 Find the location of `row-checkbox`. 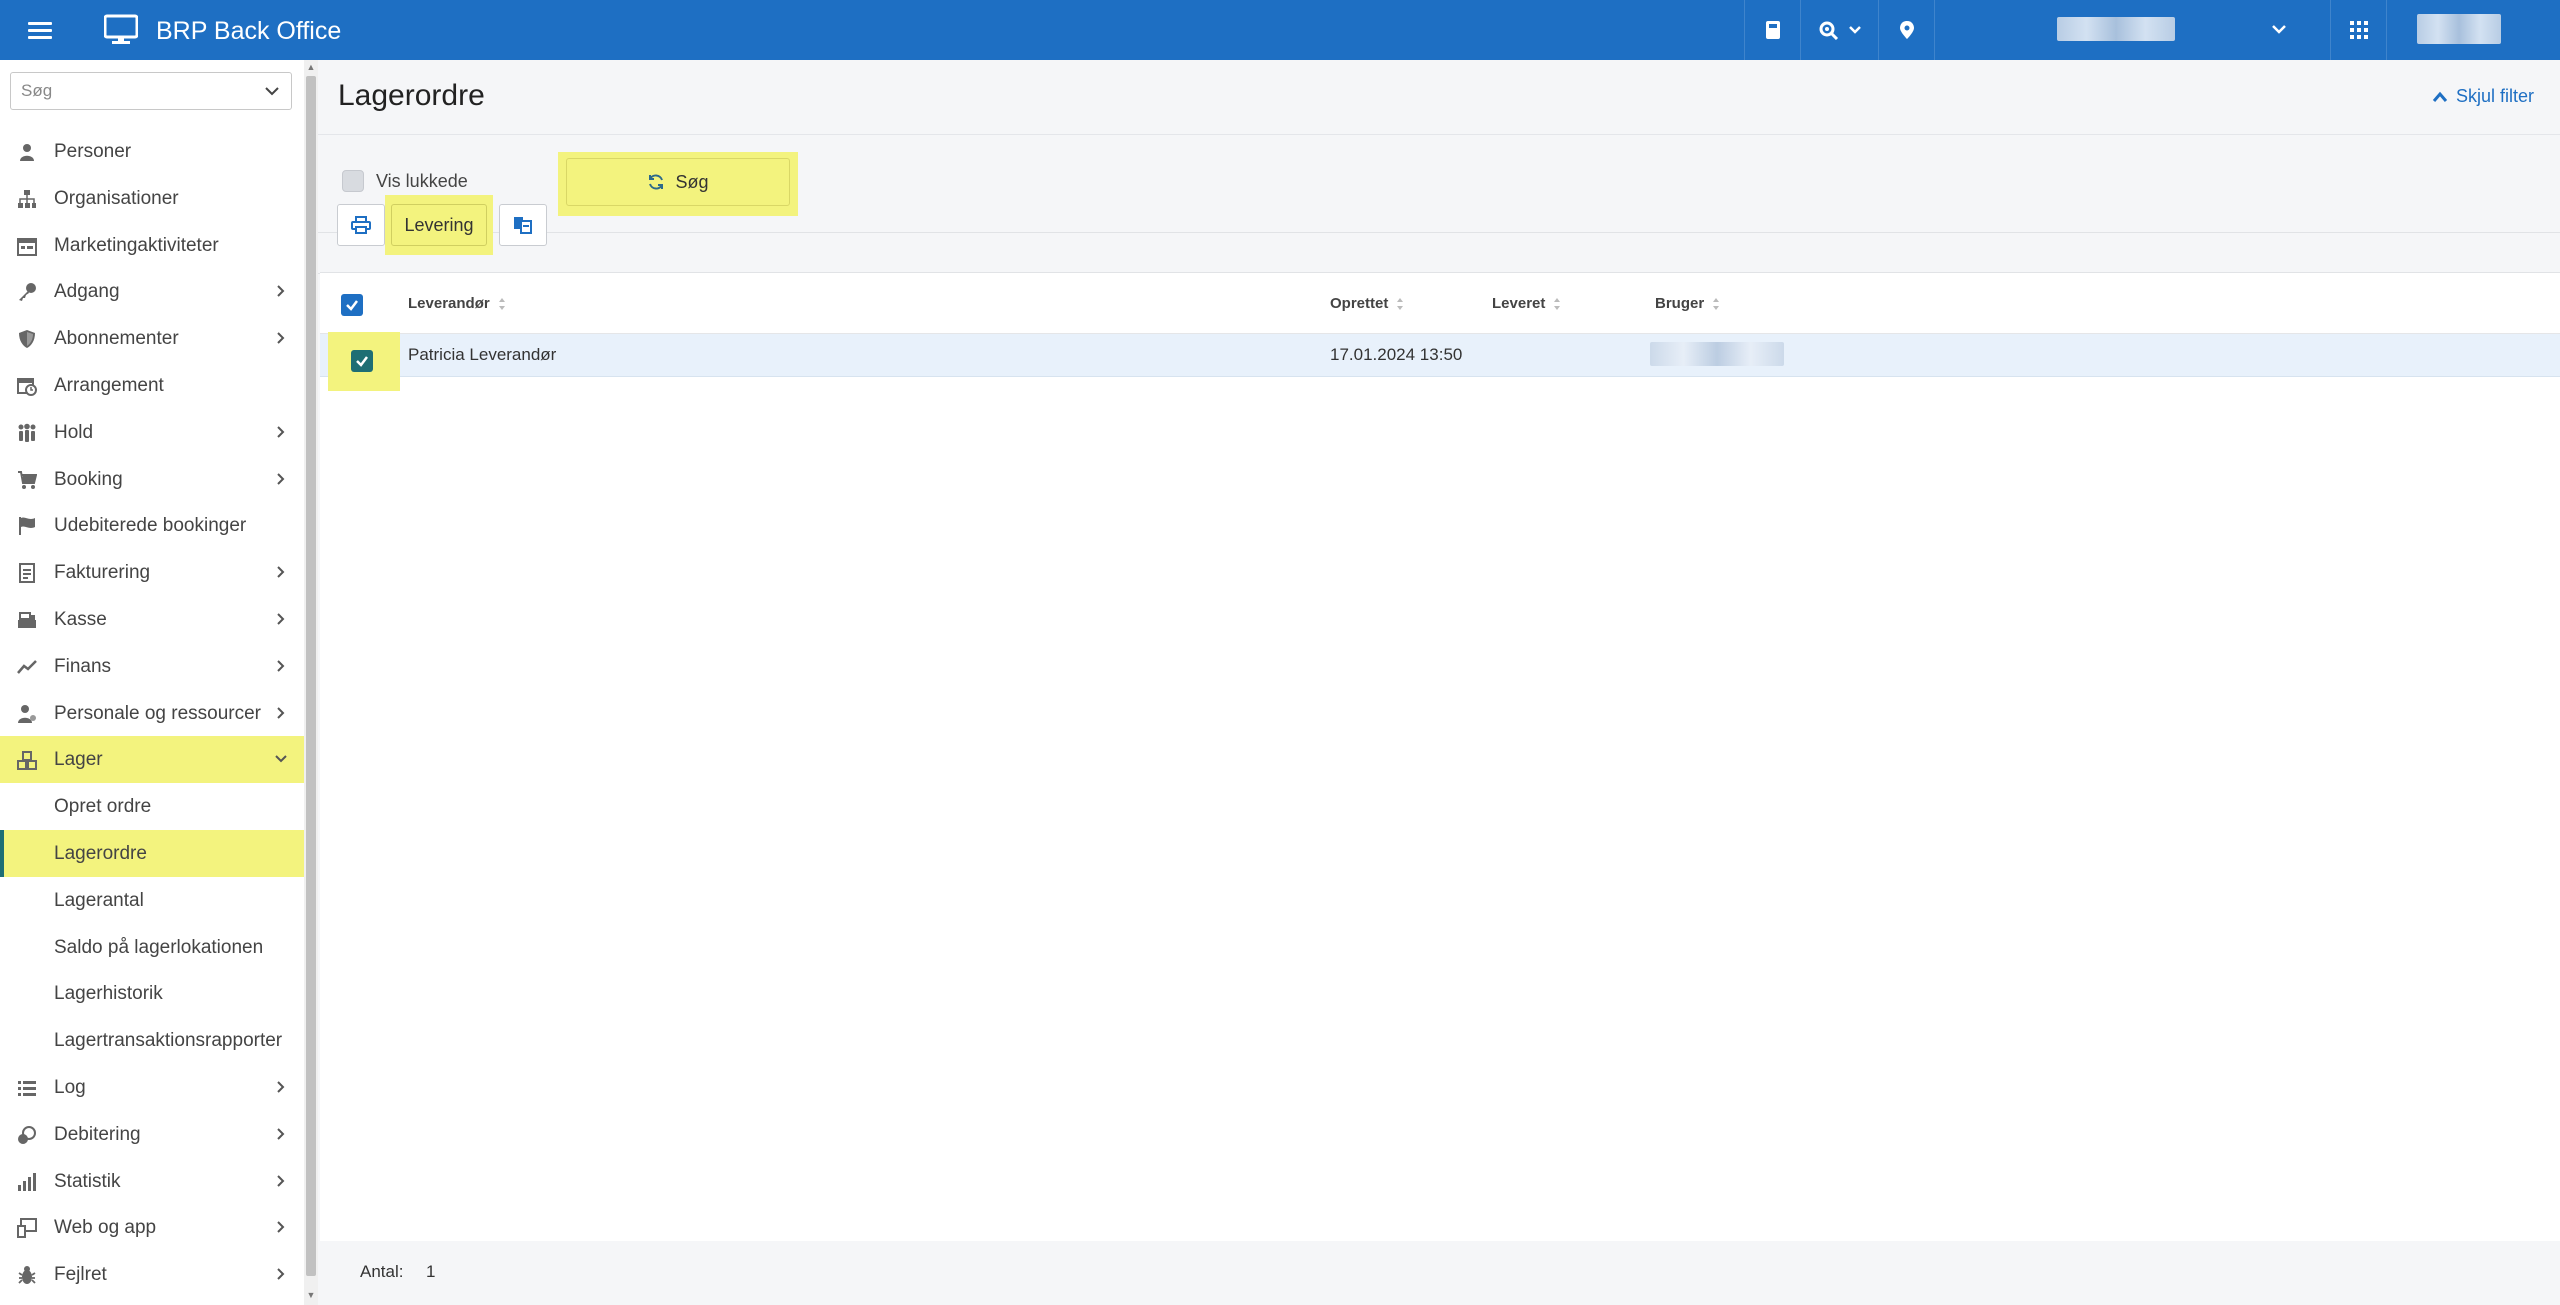

row-checkbox is located at coordinates (362, 361).